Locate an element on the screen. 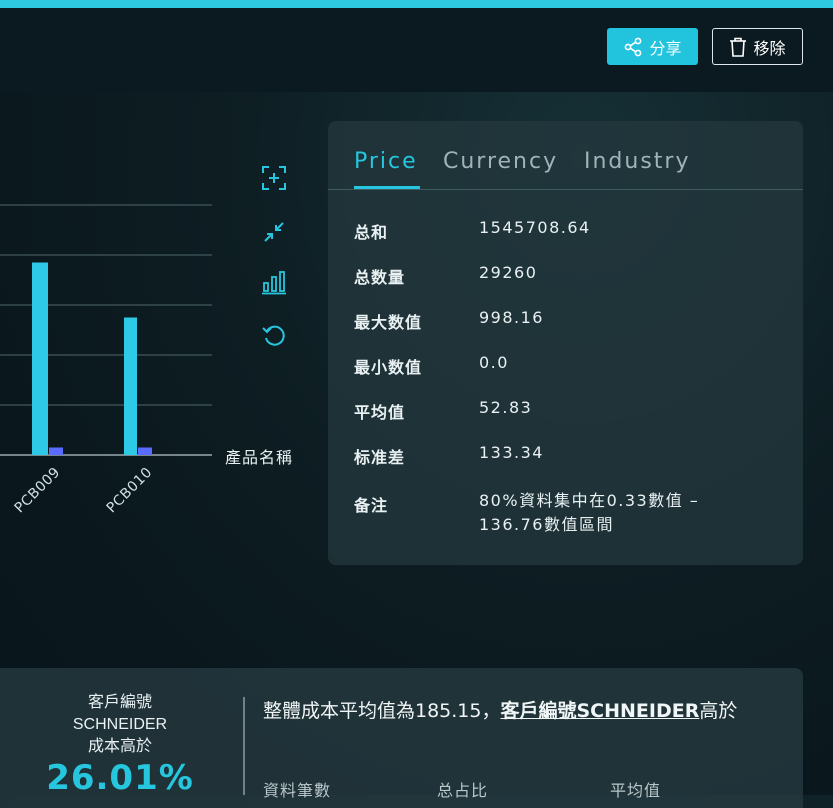 Image resolution: width=833 pixels, height=808 pixels. x-tick-label: PCB010 is located at coordinates (129, 490).